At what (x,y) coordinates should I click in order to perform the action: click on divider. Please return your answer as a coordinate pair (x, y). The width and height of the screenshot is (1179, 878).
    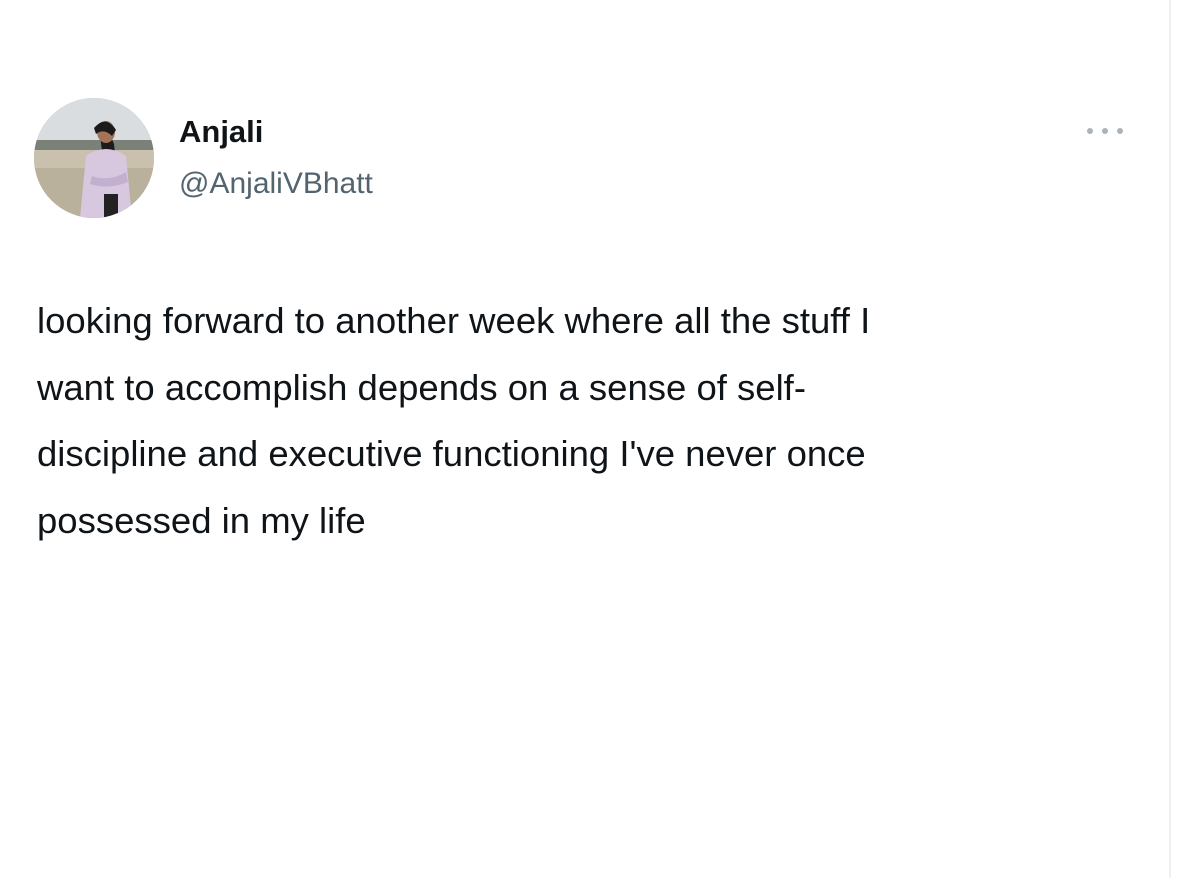
    Looking at the image, I should click on (1170, 439).